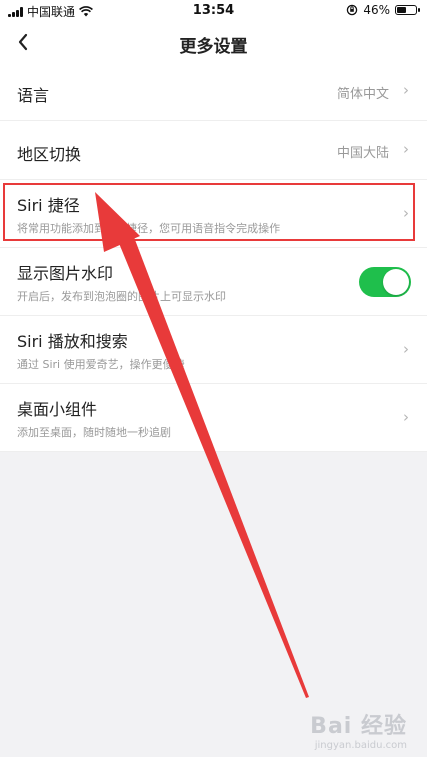 This screenshot has width=427, height=757. I want to click on battery-percent: 46%, so click(376, 10).